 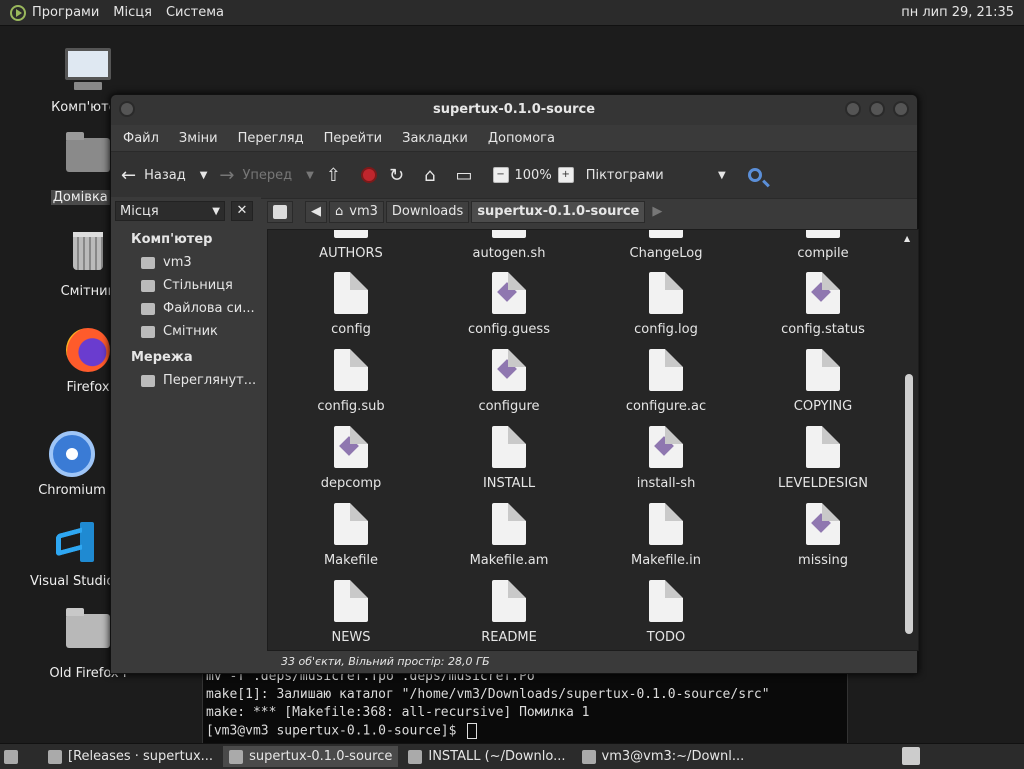 I want to click on vertical-scrollbar: ▲, so click(x=909, y=439).